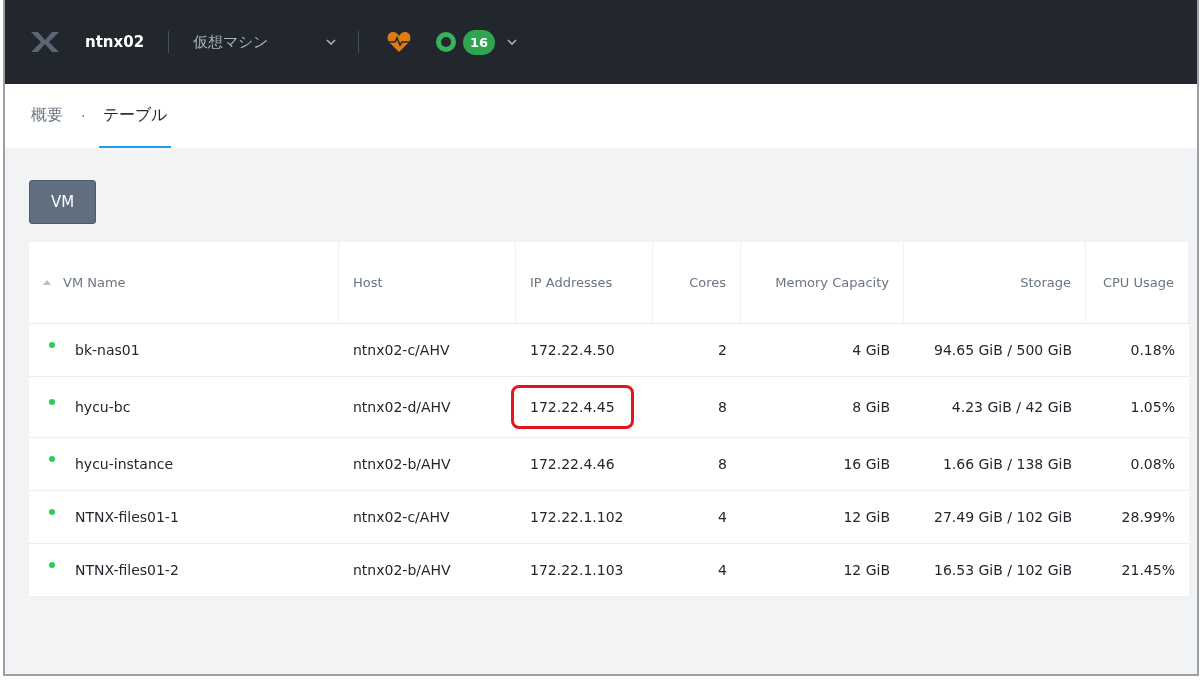 The width and height of the screenshot is (1200, 680). I want to click on ip-address-cell-text: 172.22.1.103, so click(577, 570).